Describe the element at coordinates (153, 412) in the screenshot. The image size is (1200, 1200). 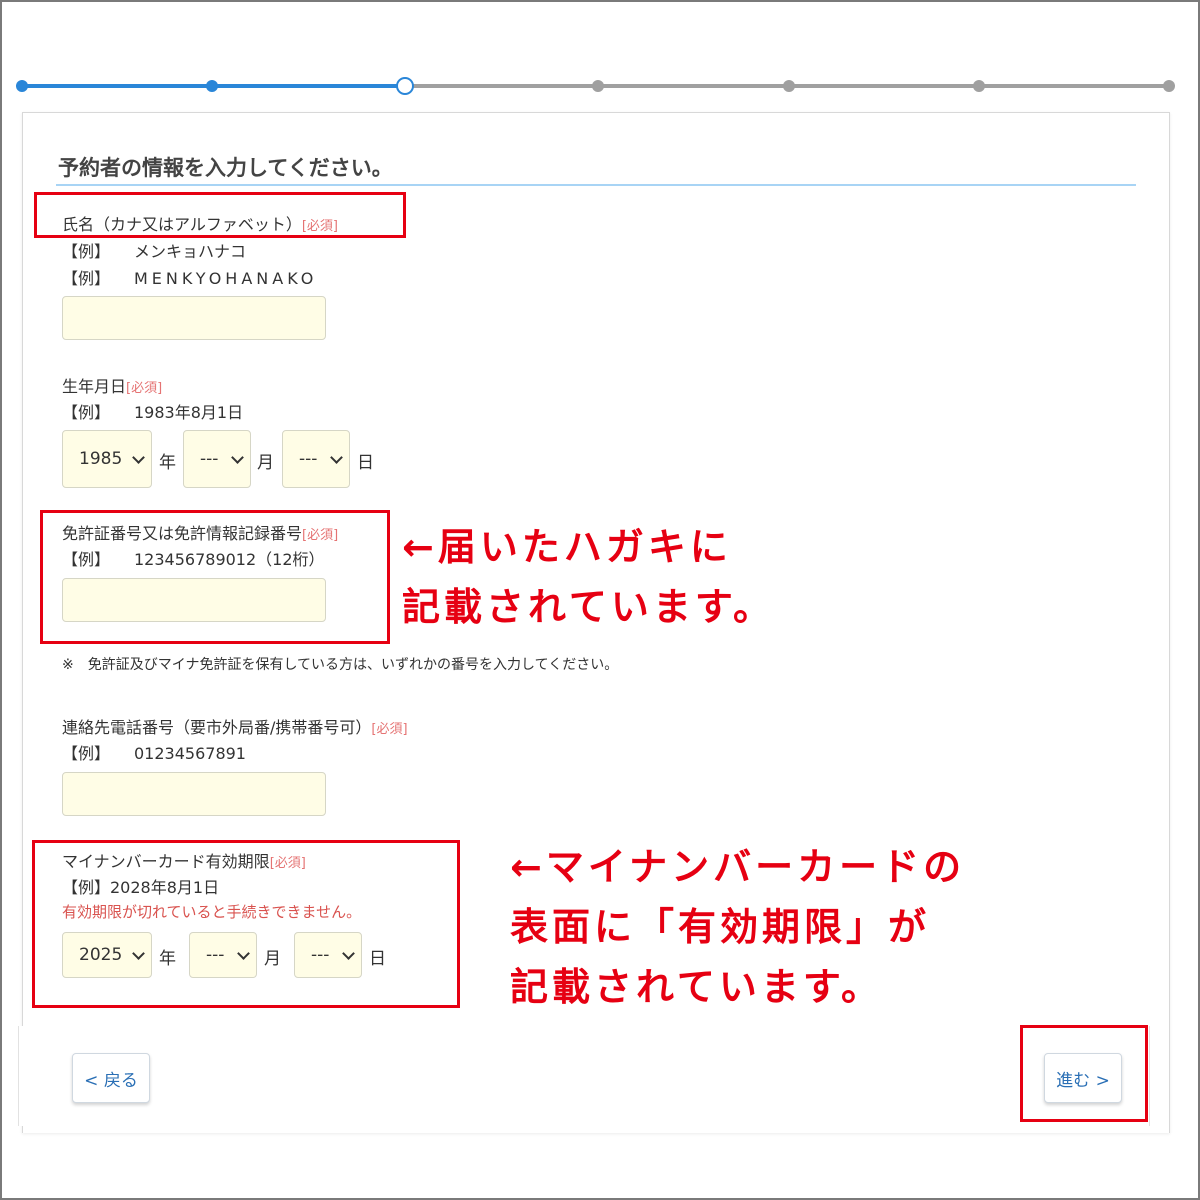
I see `birthdate-example: 【例】 1983年8月1日` at that location.